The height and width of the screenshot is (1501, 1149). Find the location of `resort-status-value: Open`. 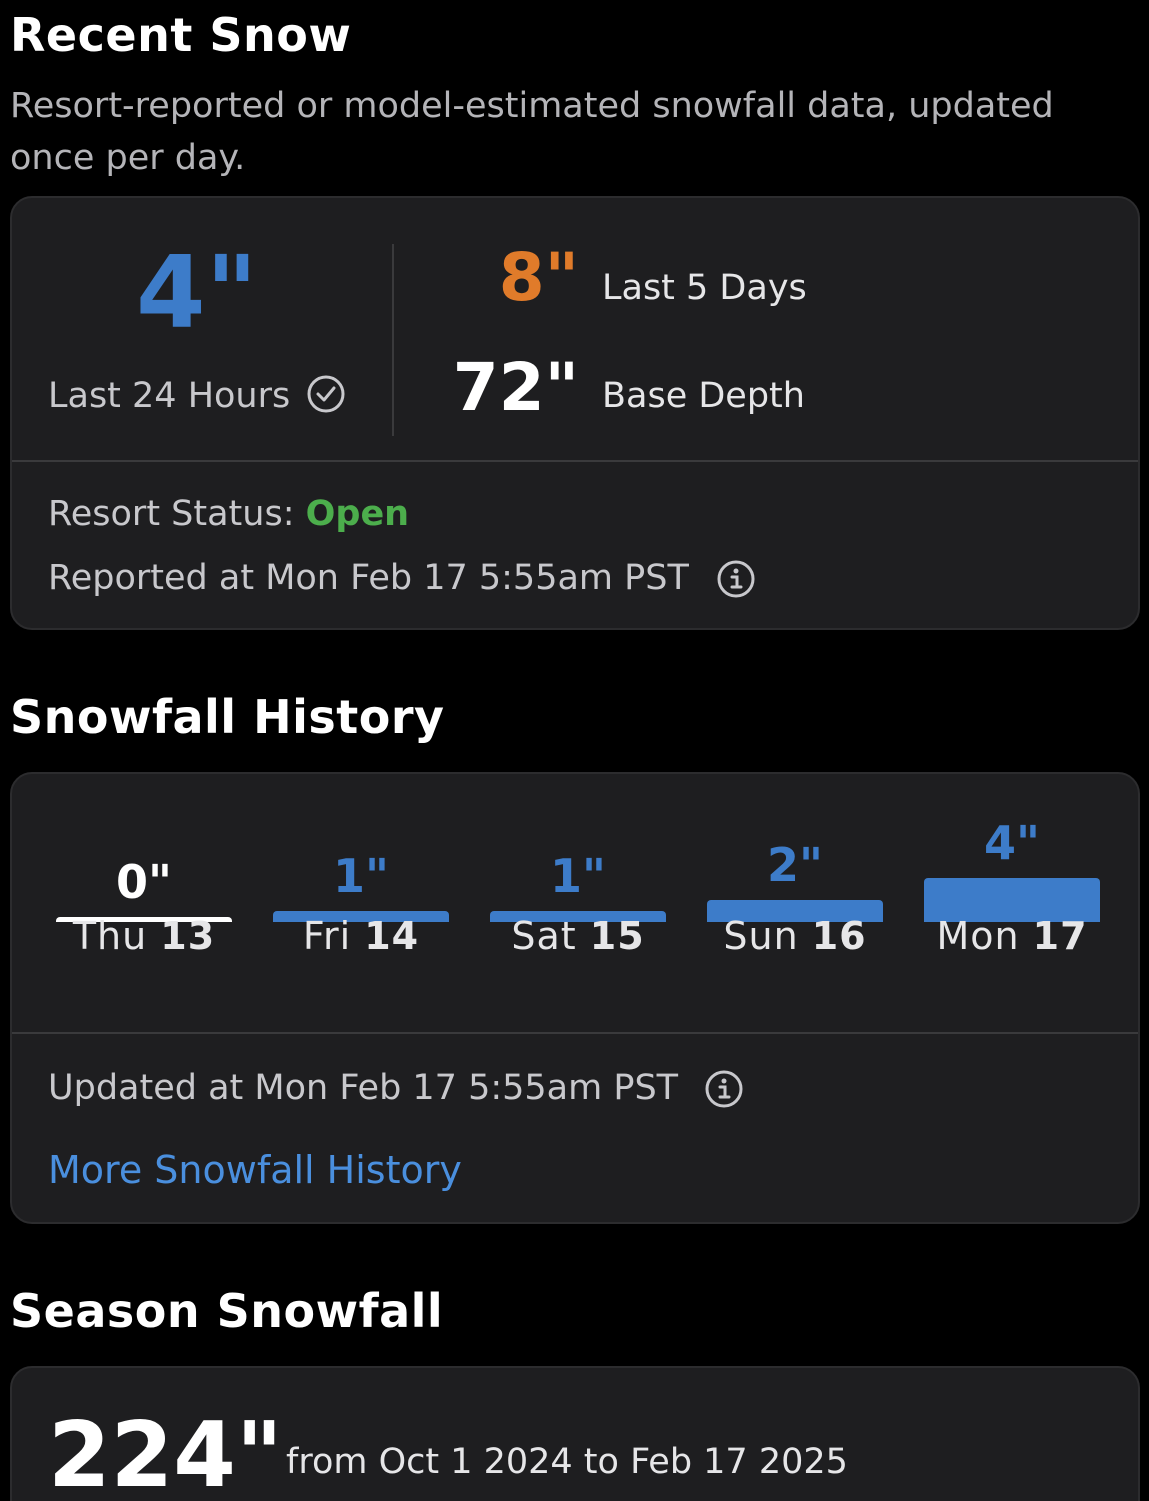

resort-status-value: Open is located at coordinates (357, 514).